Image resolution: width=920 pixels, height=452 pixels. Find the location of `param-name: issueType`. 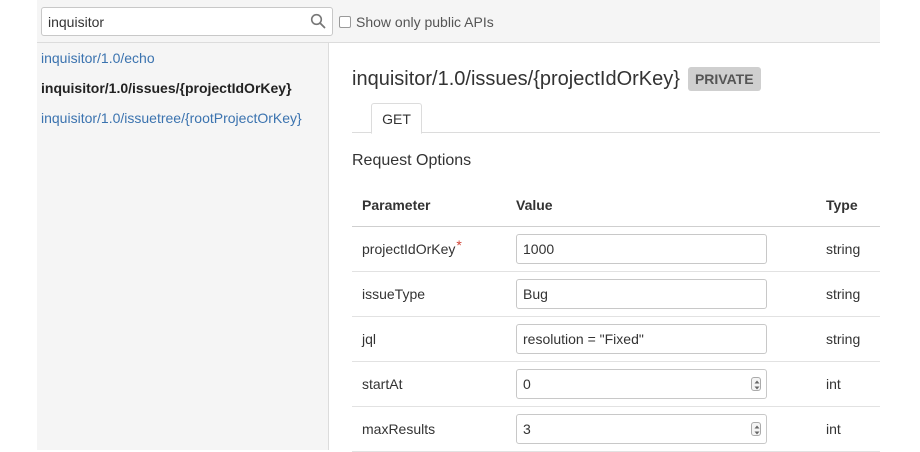

param-name: issueType is located at coordinates (394, 294).